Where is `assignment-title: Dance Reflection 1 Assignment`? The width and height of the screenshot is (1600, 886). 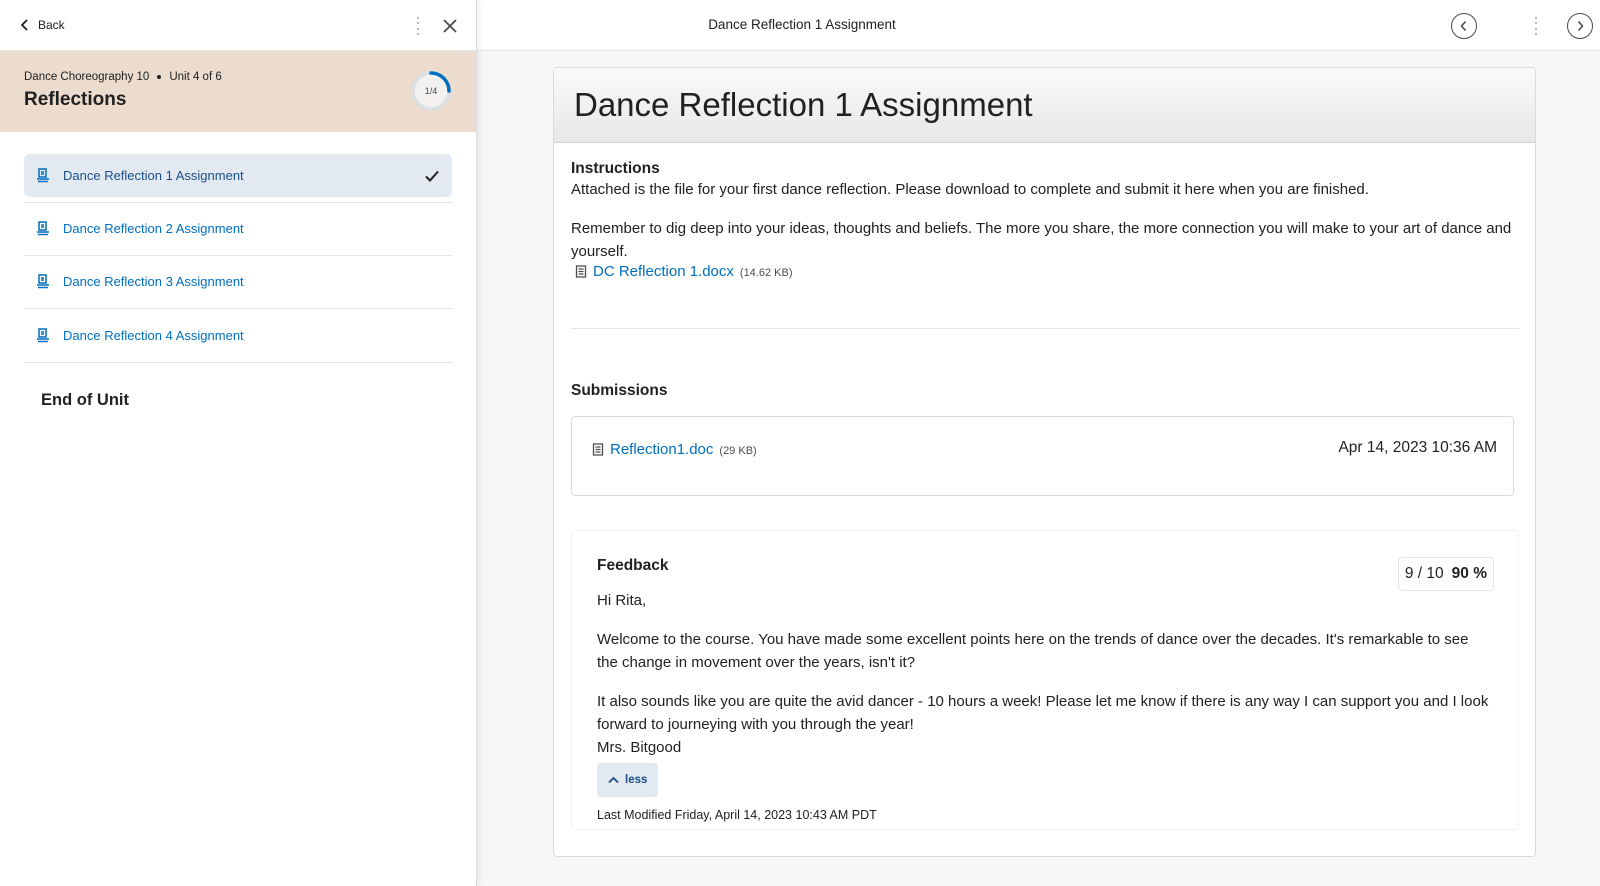 assignment-title: Dance Reflection 1 Assignment is located at coordinates (803, 104).